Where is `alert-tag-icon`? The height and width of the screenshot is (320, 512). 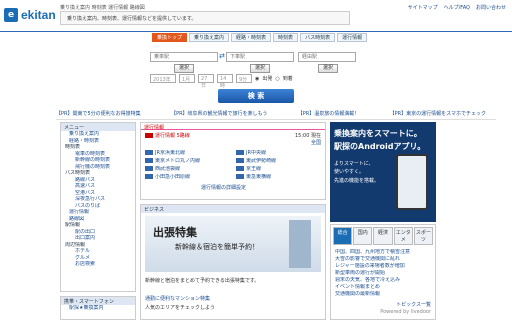
alert-tag-icon is located at coordinates (149, 135).